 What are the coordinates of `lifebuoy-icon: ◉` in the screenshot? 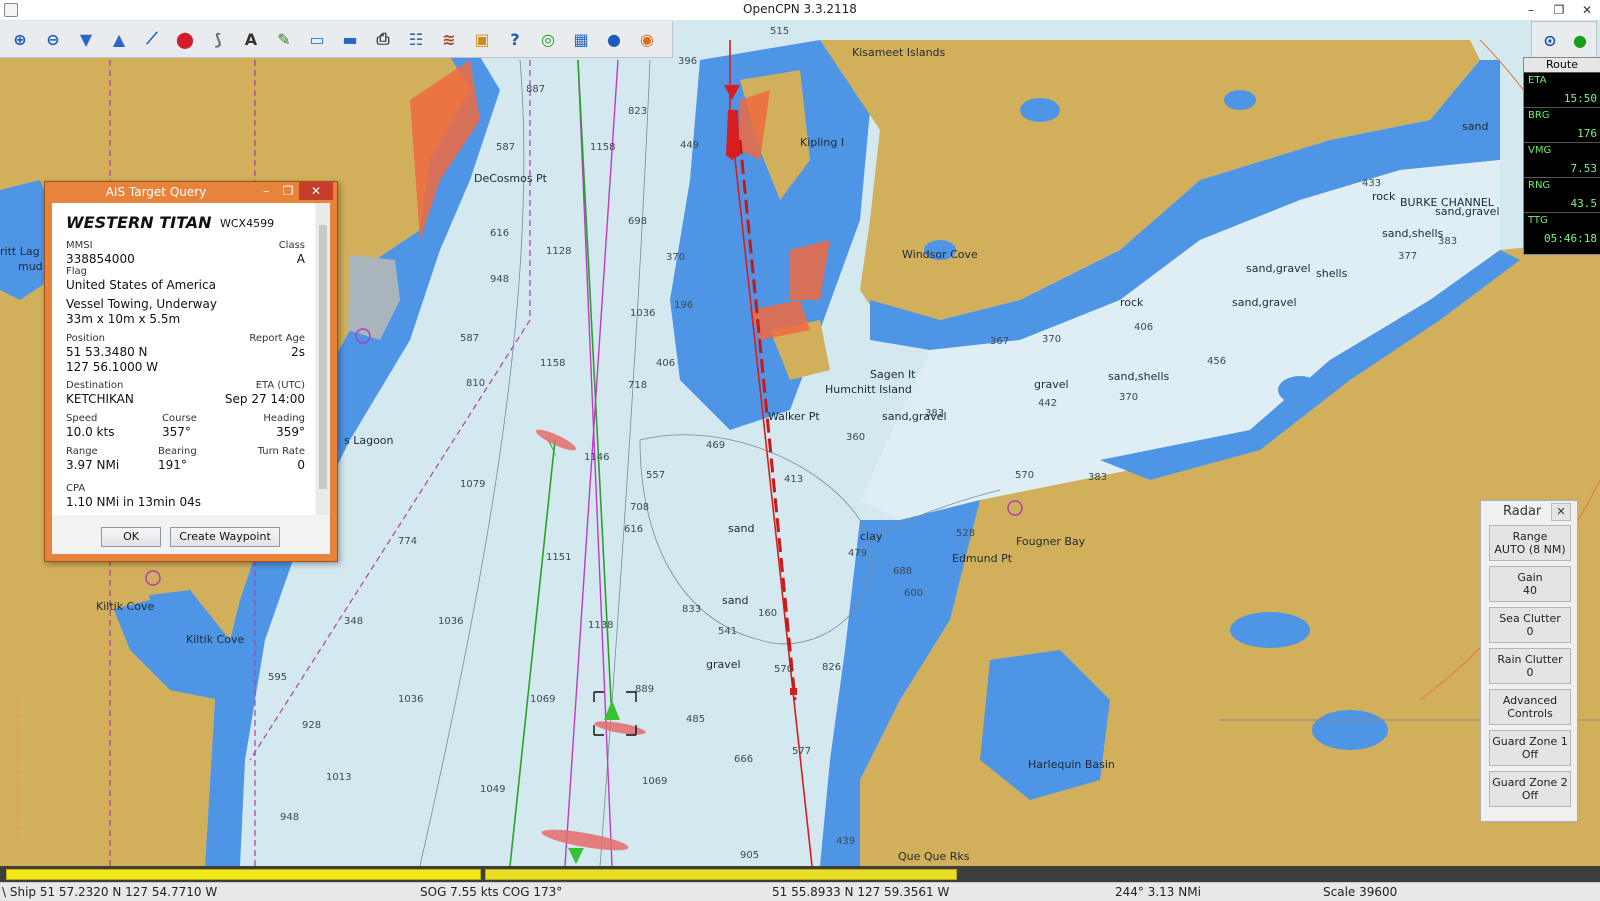 It's located at (647, 39).